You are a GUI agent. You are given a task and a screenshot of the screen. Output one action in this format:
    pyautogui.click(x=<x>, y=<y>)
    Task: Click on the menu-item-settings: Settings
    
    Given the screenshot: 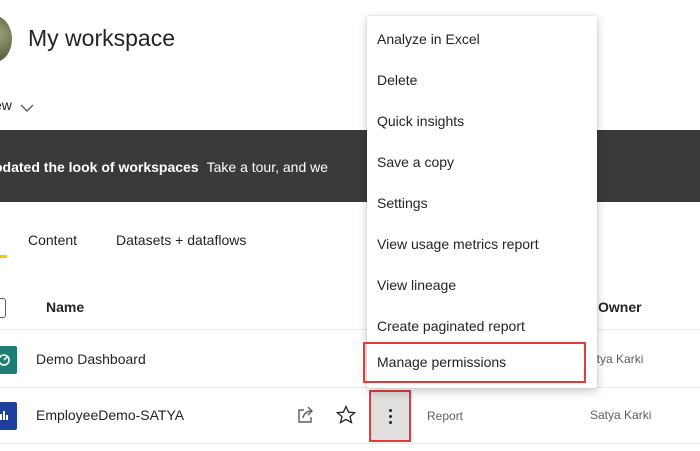 What is the action you would take?
    pyautogui.click(x=482, y=203)
    